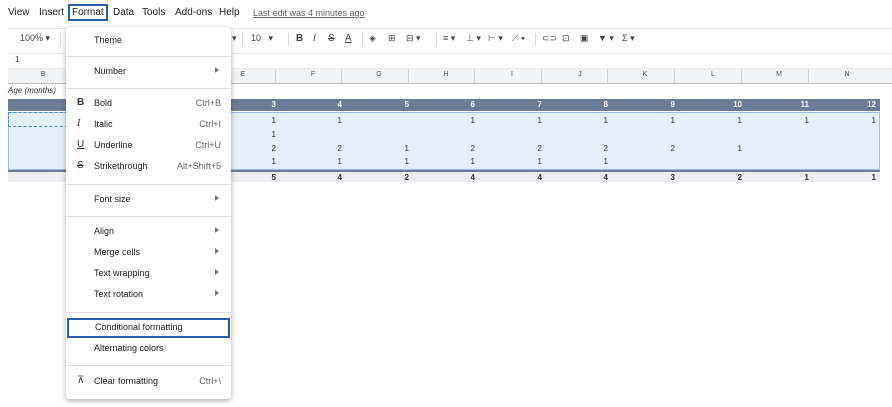 Image resolution: width=892 pixels, height=407 pixels. I want to click on menu-item-strikethrough: S Strikethrough Alt+Shift+5, so click(148, 167).